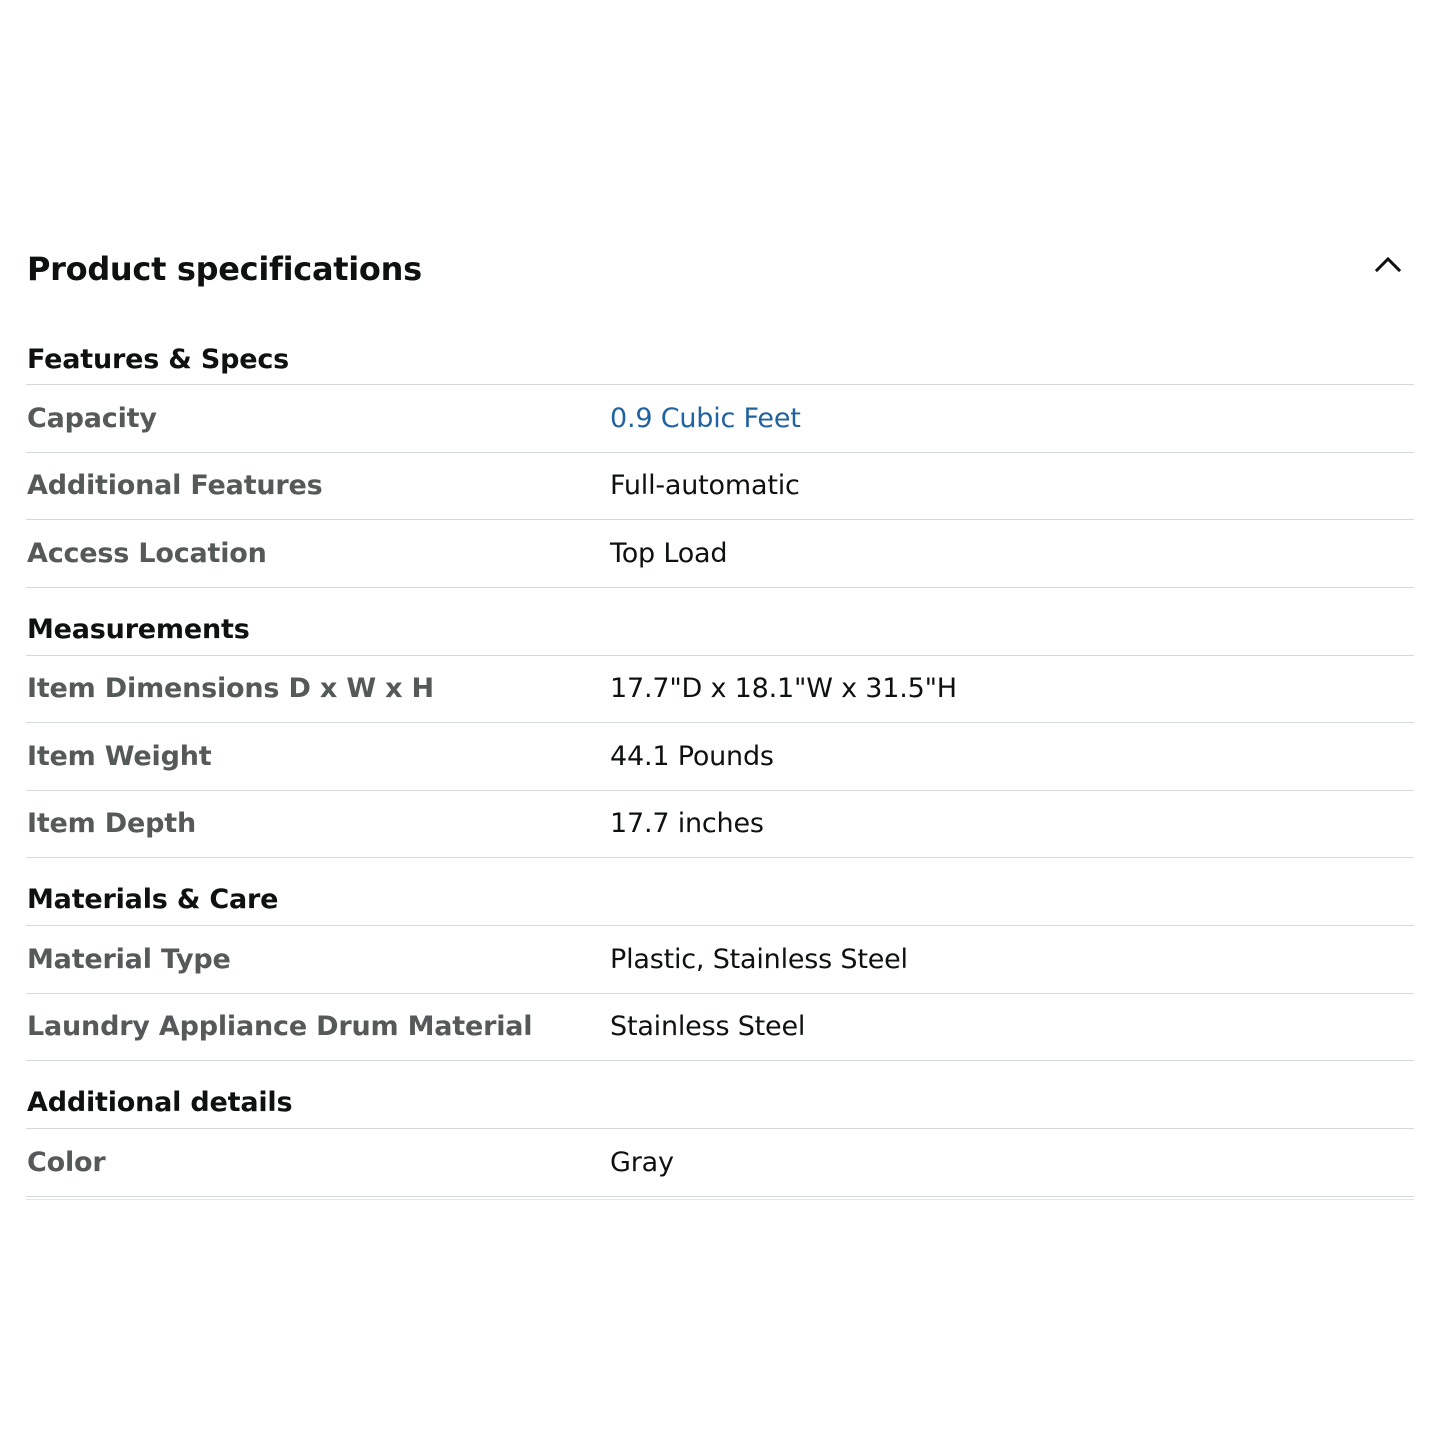 The image size is (1440, 1440). Describe the element at coordinates (119, 756) in the screenshot. I see `spec-label: Item Weight` at that location.